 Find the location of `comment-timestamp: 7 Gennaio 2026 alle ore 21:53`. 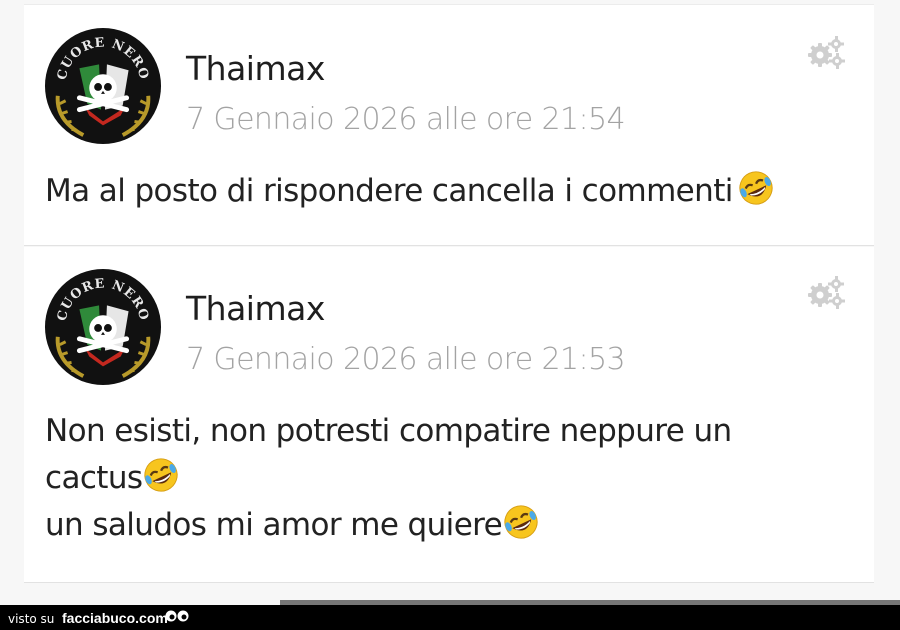

comment-timestamp: 7 Gennaio 2026 alle ore 21:53 is located at coordinates (406, 359).